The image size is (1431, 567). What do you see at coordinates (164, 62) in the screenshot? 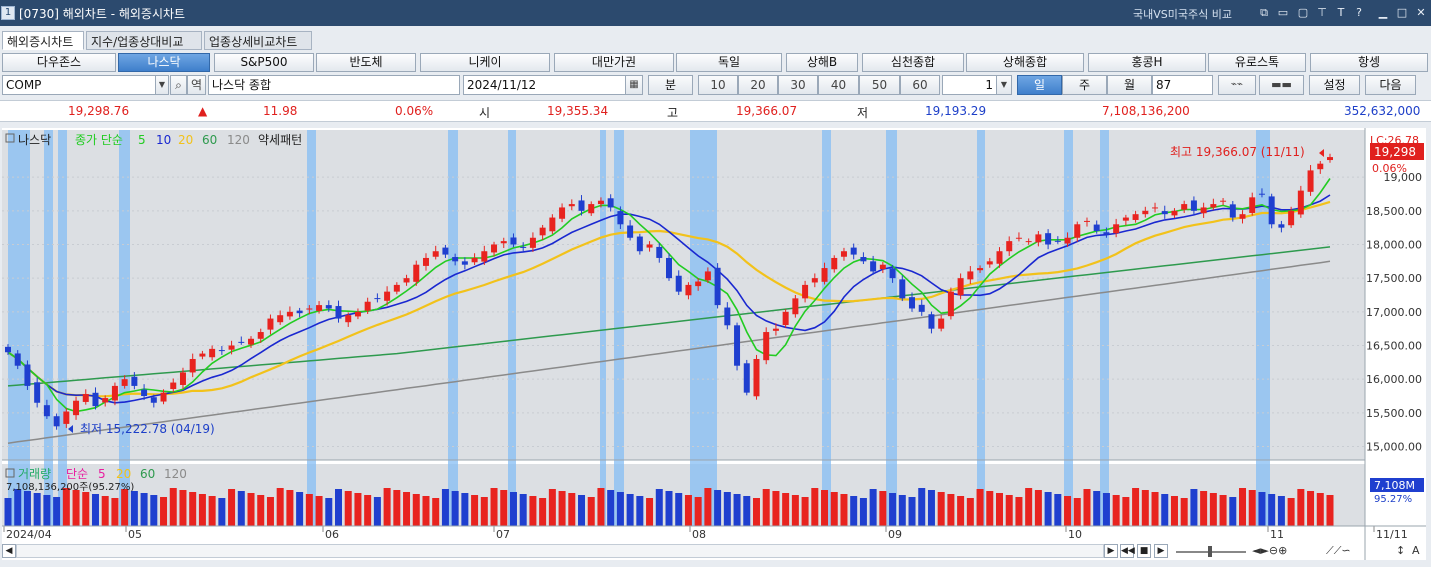
I see `market-button-1: 나스닥` at bounding box center [164, 62].